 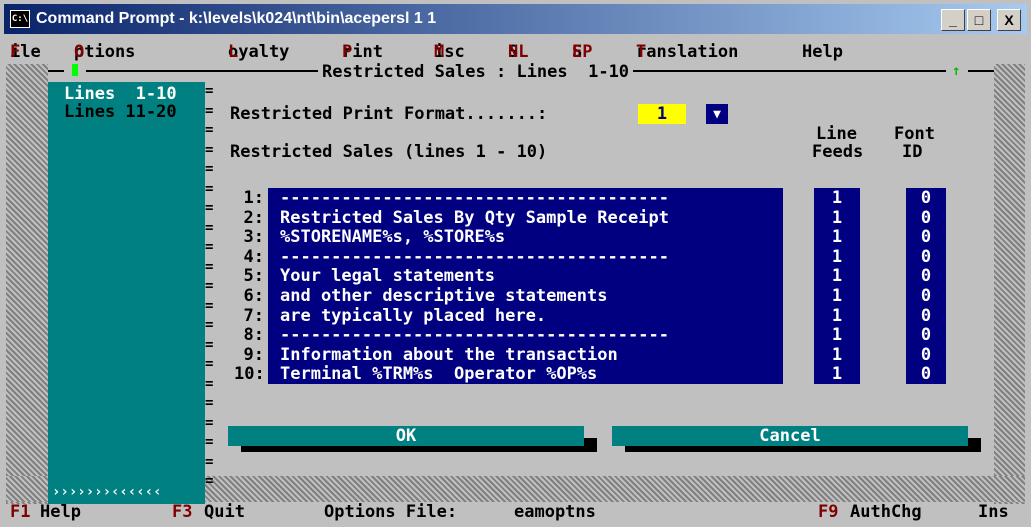 What do you see at coordinates (253, 276) in the screenshot?
I see `line-number: 5:` at bounding box center [253, 276].